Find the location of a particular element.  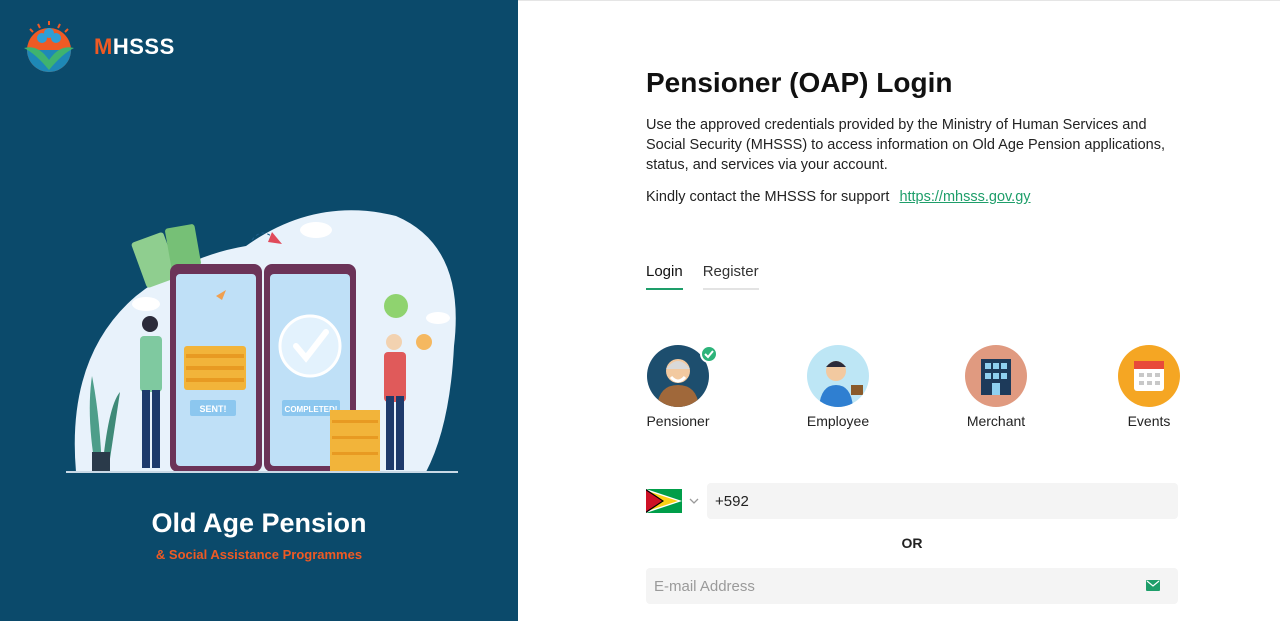

role-label: Merchant is located at coordinates (996, 421).